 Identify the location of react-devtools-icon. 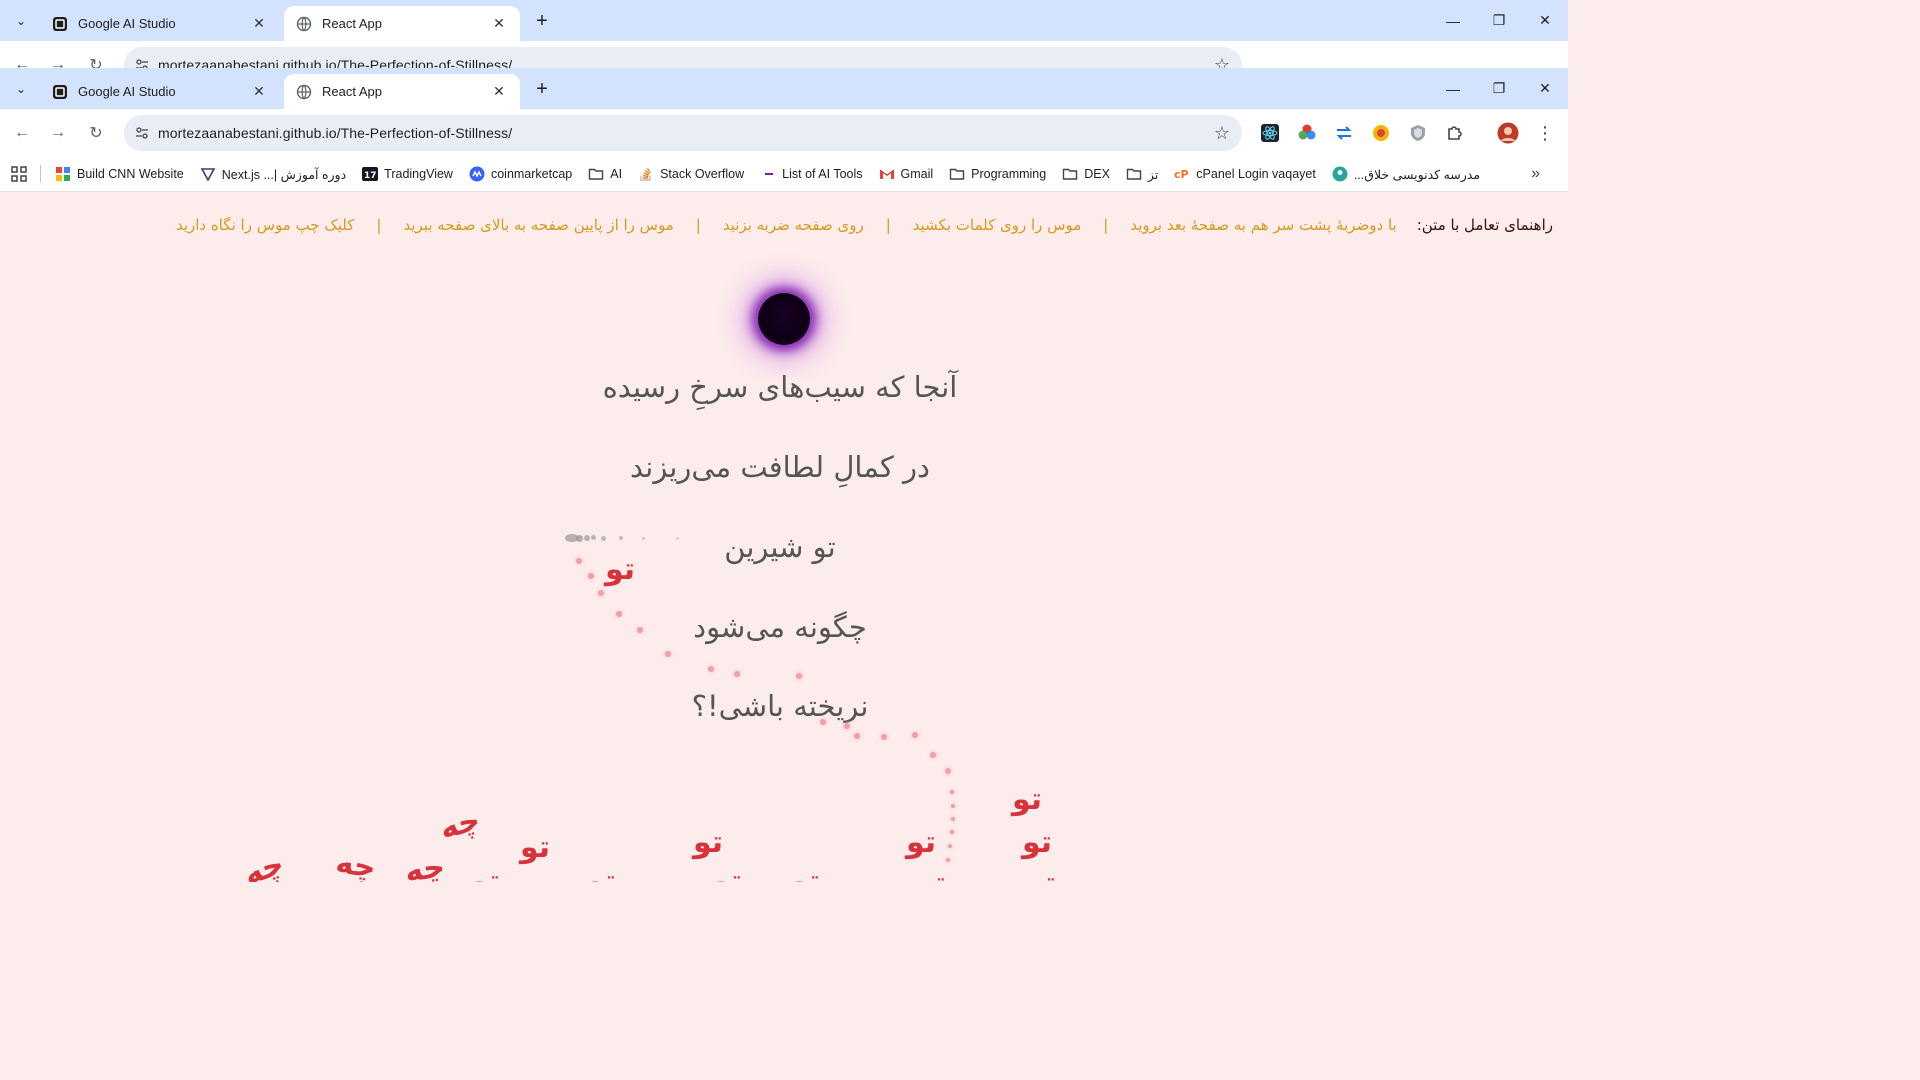
(1270, 133).